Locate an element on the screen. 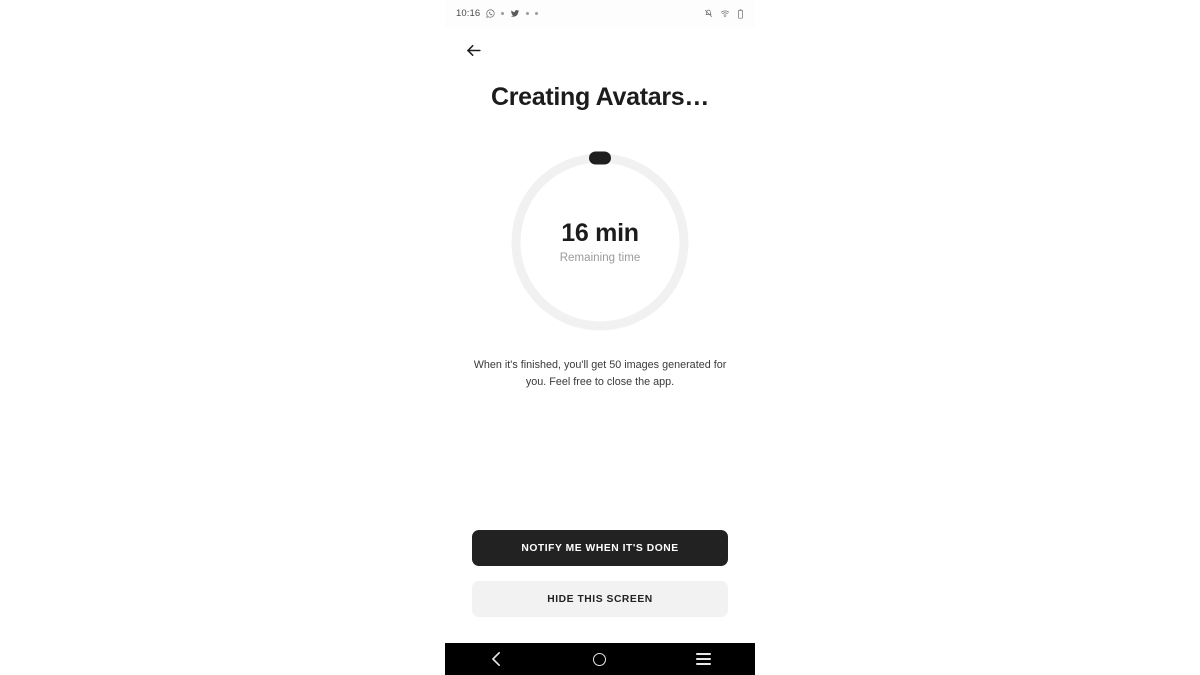 The width and height of the screenshot is (1200, 675). hide-screen-button: HIDE THIS SCREEN is located at coordinates (600, 599).